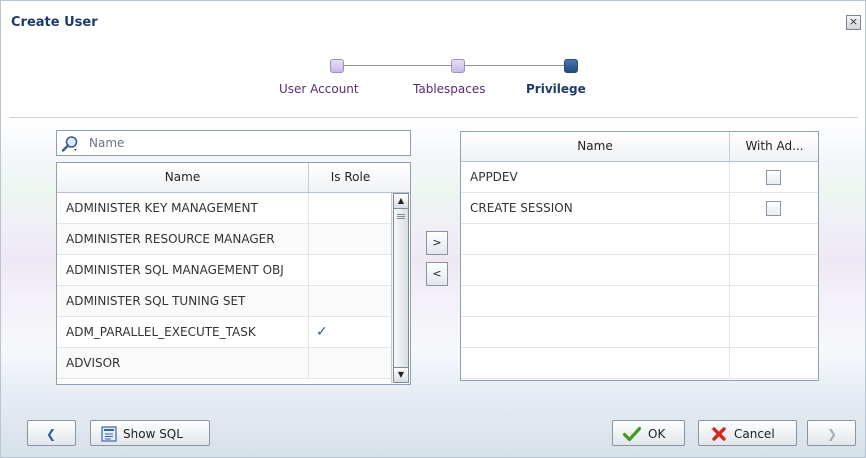  I want to click on ok-button: OK, so click(648, 433).